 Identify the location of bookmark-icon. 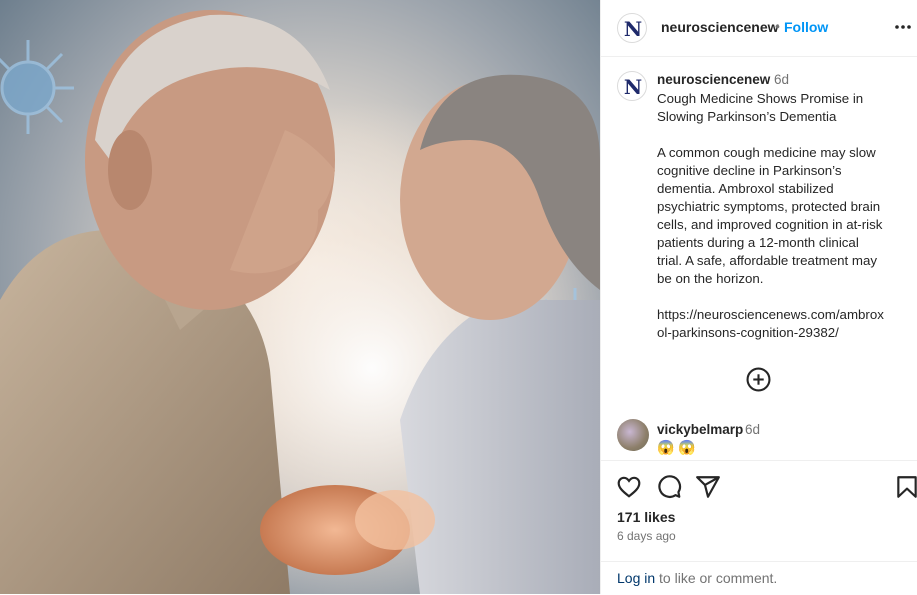
(905, 487).